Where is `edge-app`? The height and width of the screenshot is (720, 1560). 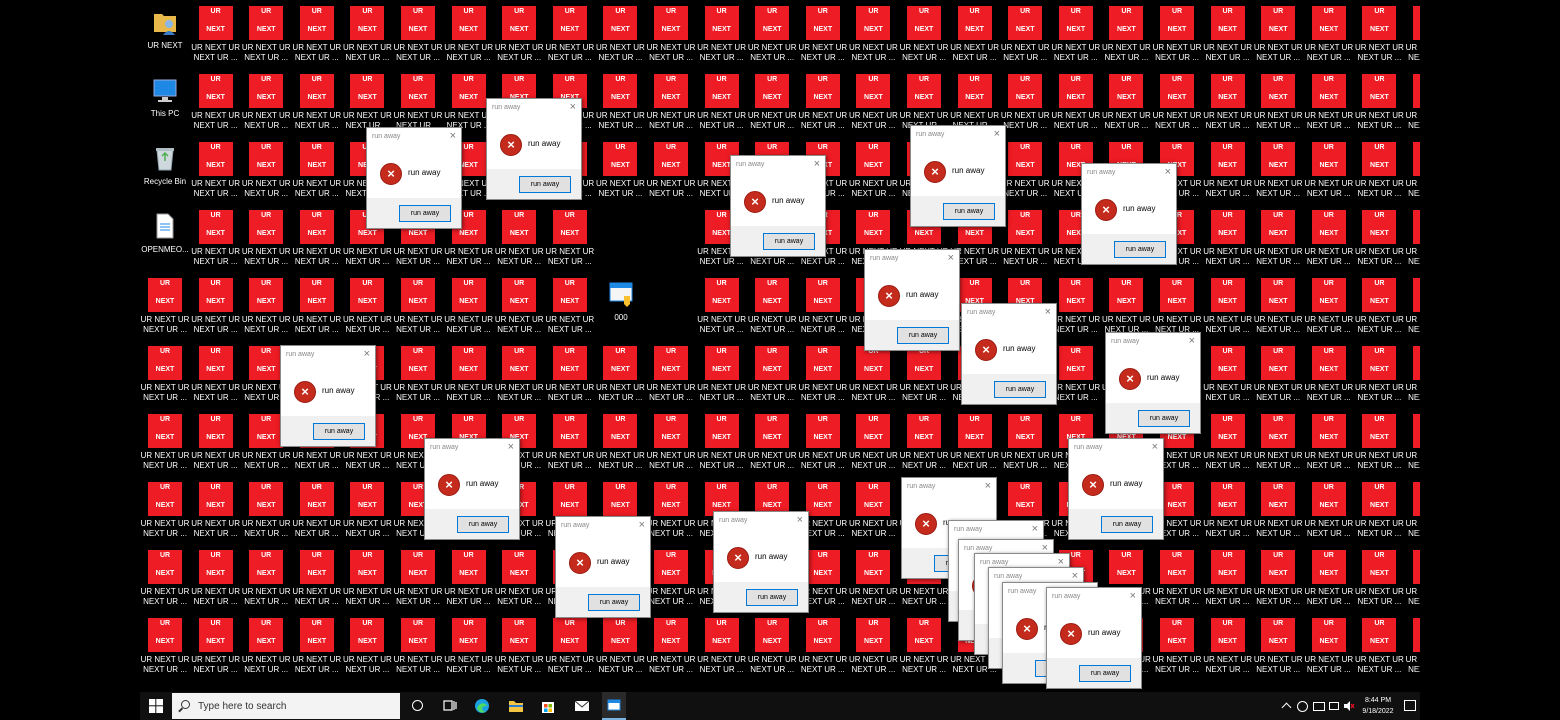
edge-app is located at coordinates (482, 706).